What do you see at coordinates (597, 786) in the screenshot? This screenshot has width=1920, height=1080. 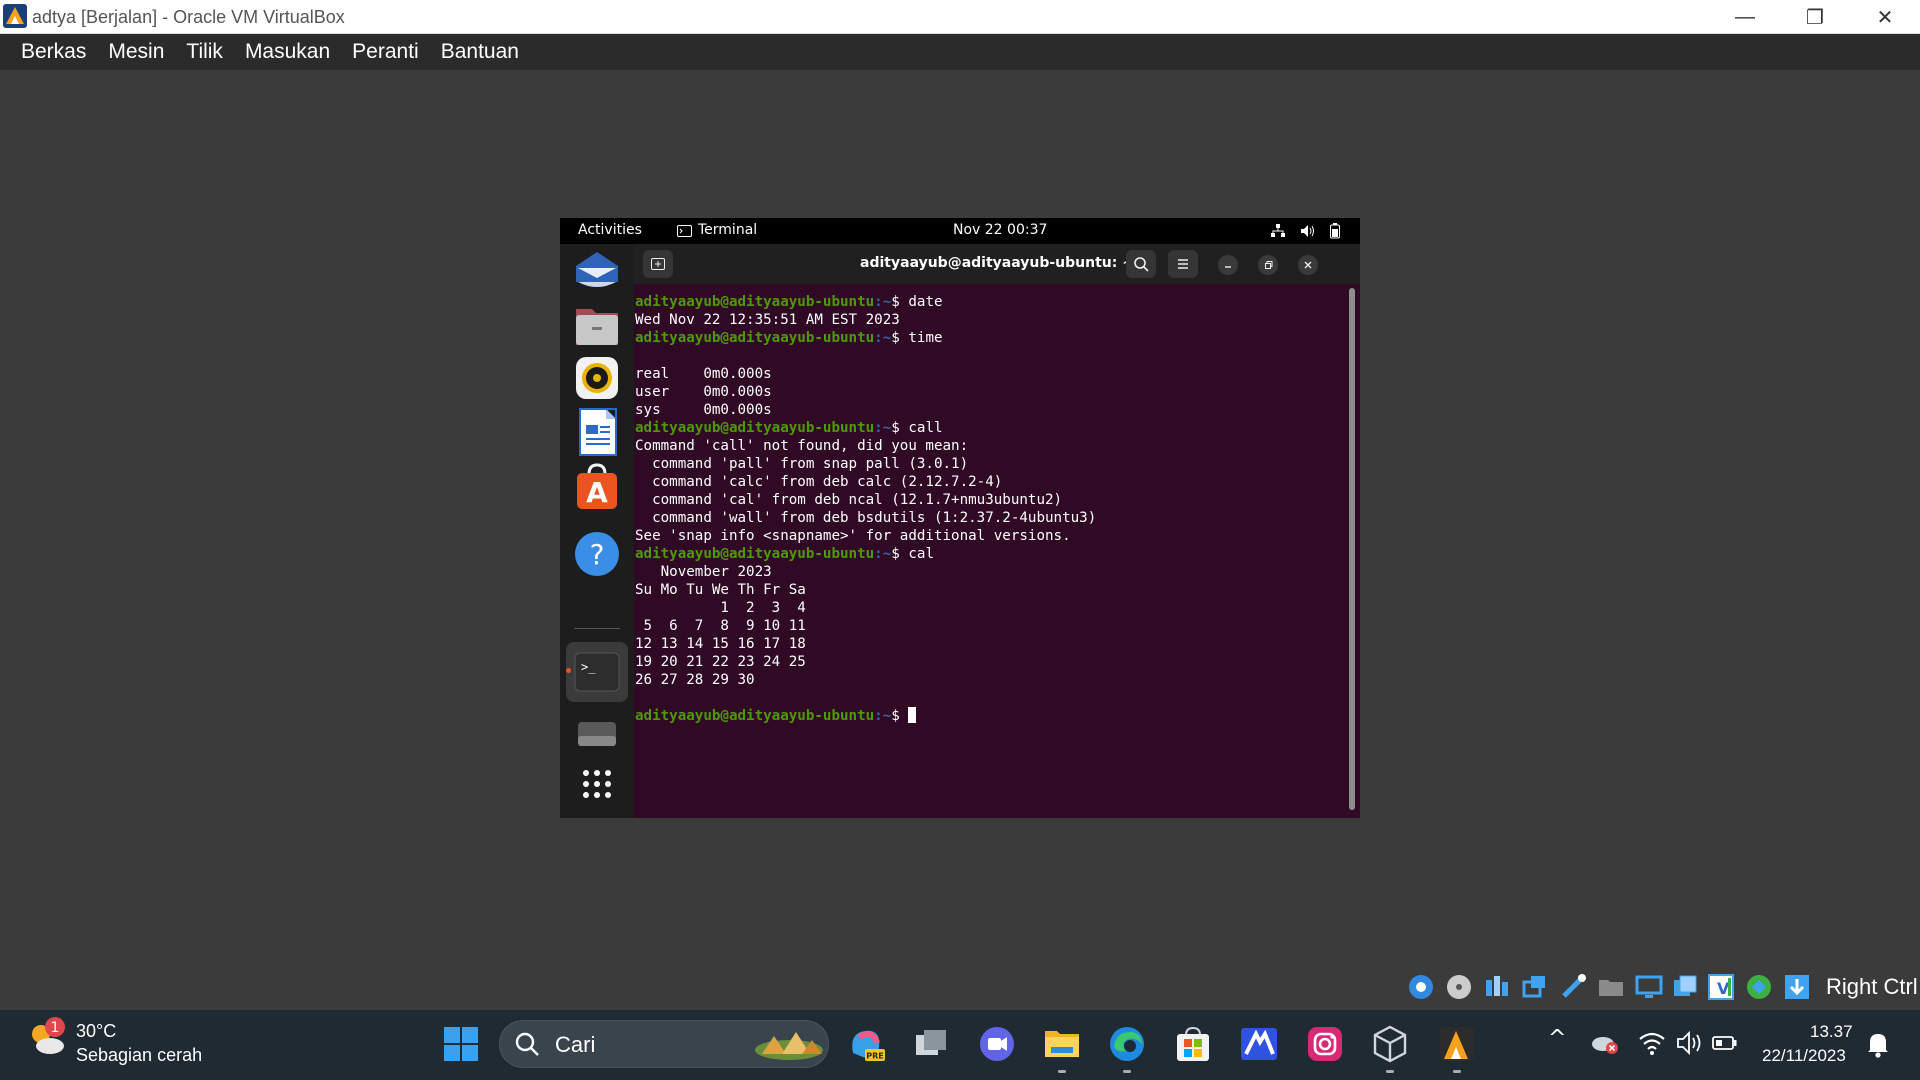 I see `show-apps-icon` at bounding box center [597, 786].